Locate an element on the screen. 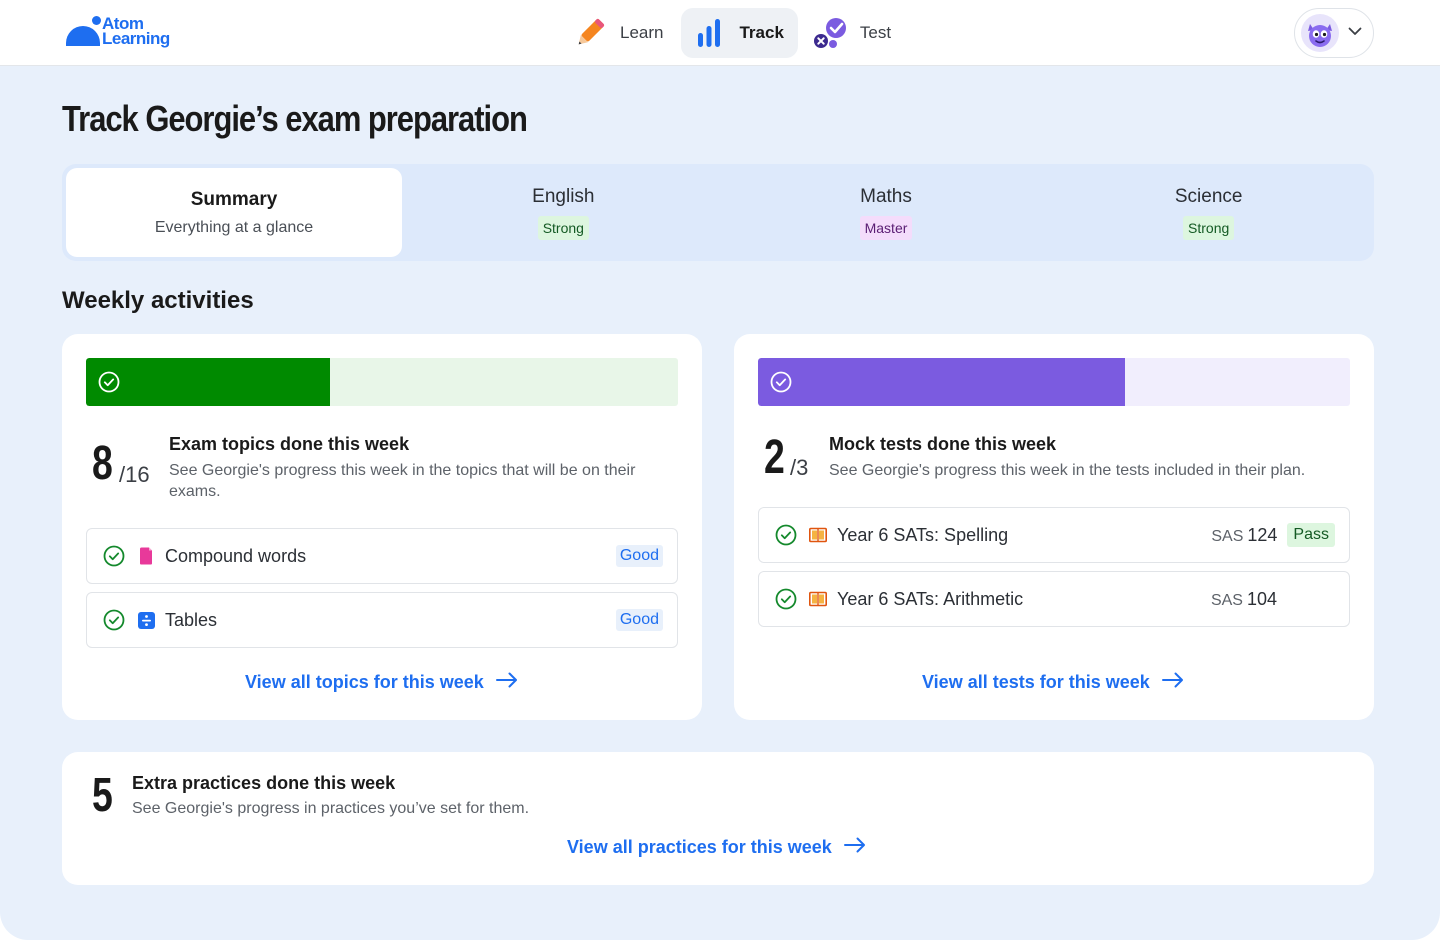 The image size is (1440, 940). avatar is located at coordinates (1320, 33).